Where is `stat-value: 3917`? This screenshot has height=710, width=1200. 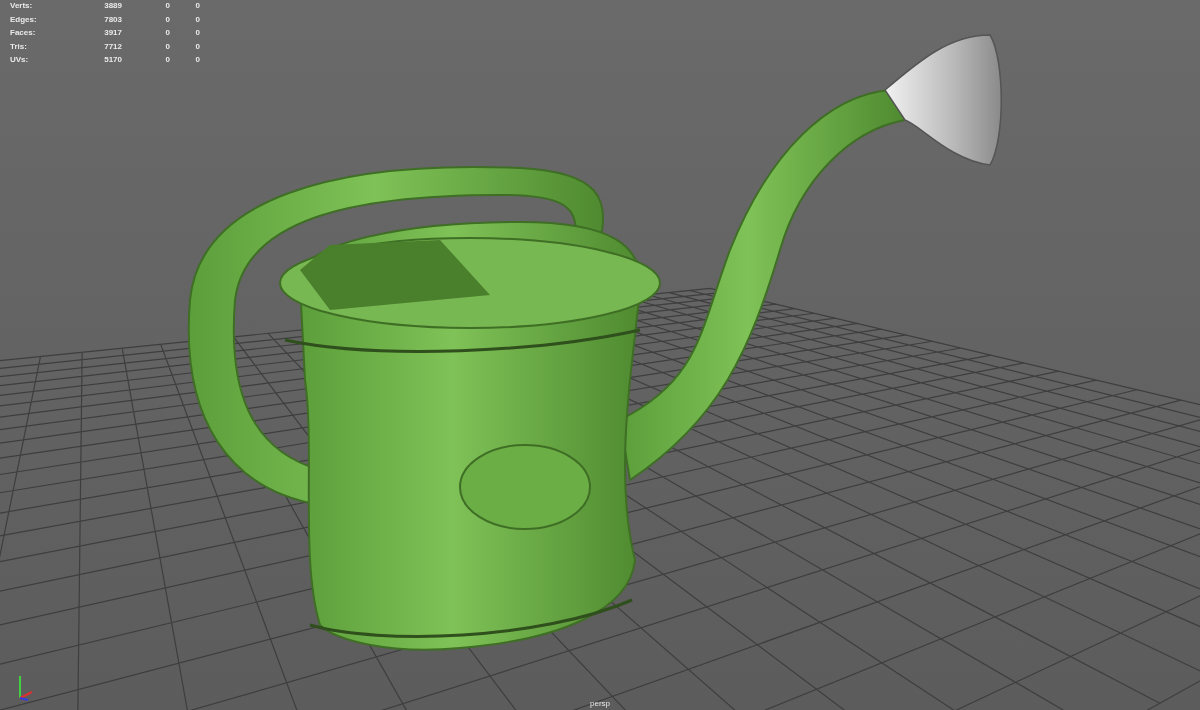 stat-value: 3917 is located at coordinates (112, 33).